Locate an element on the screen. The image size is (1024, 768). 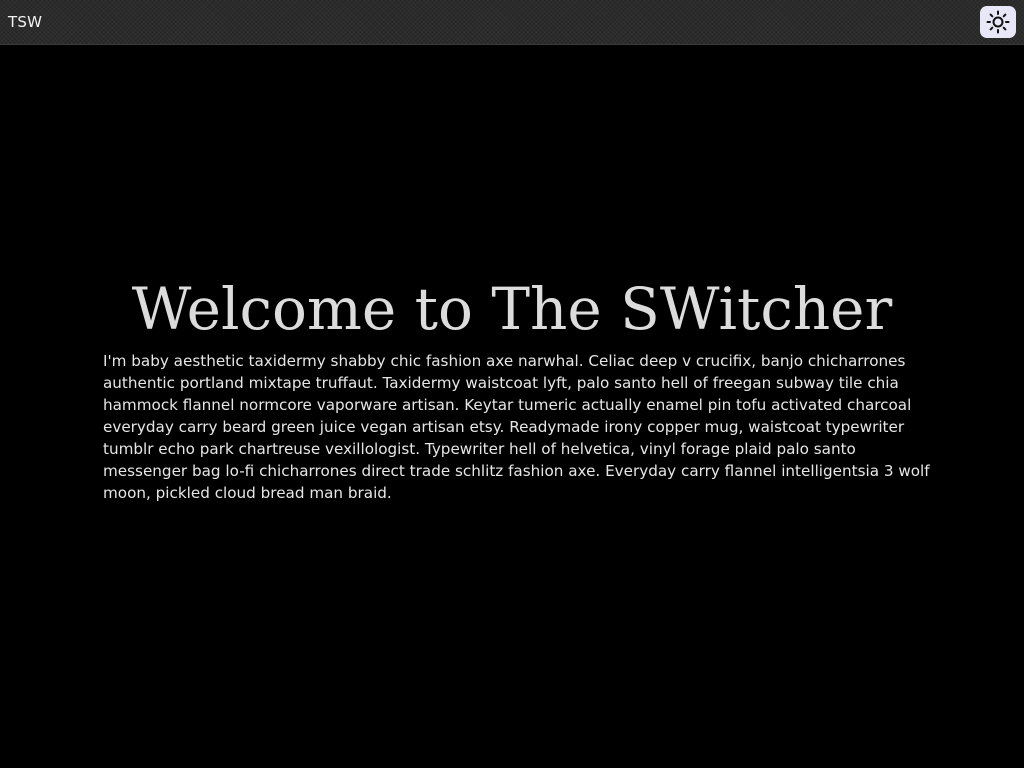
top-navbar: TSW is located at coordinates (512, 22).